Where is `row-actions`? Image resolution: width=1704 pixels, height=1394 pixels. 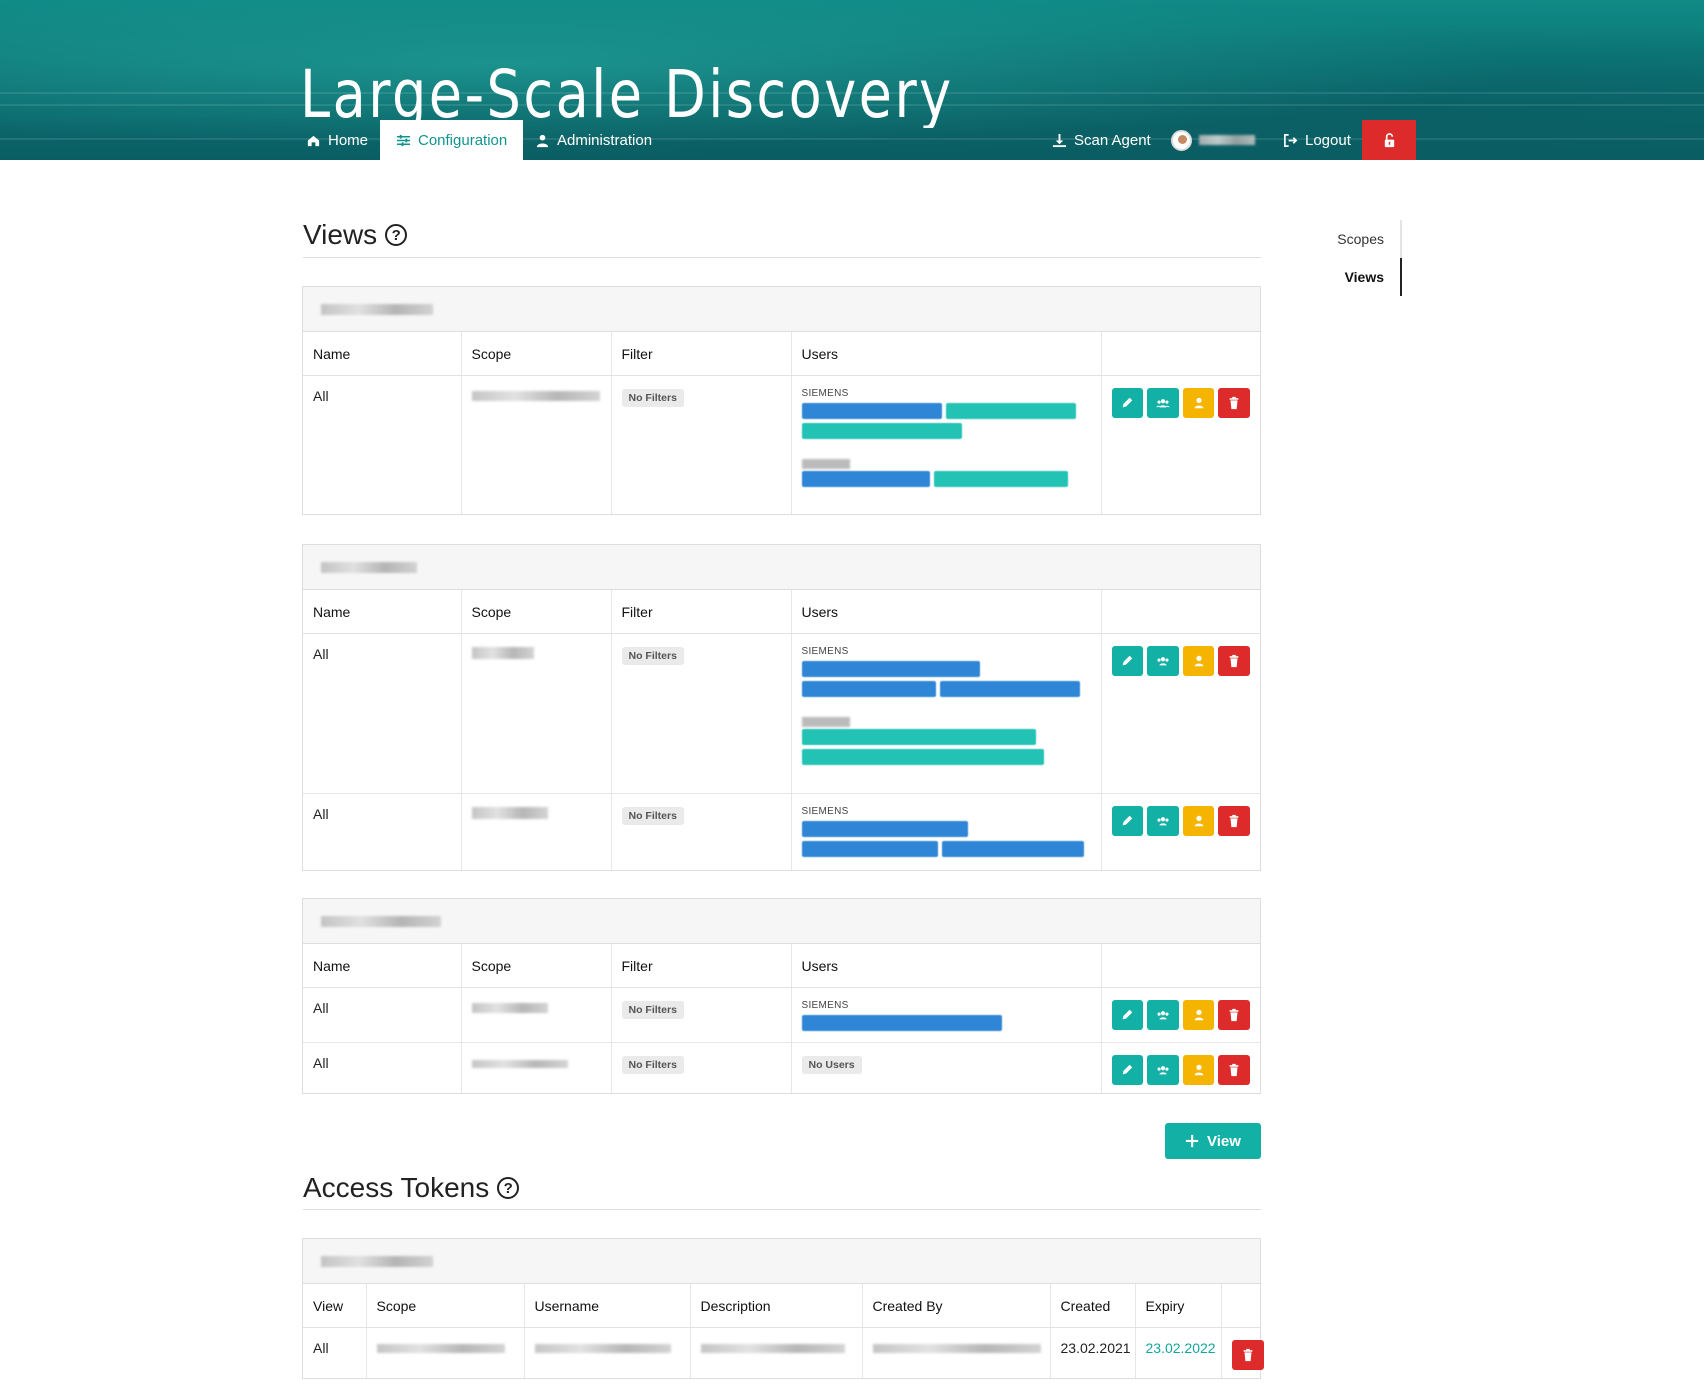 row-actions is located at coordinates (1180, 1015).